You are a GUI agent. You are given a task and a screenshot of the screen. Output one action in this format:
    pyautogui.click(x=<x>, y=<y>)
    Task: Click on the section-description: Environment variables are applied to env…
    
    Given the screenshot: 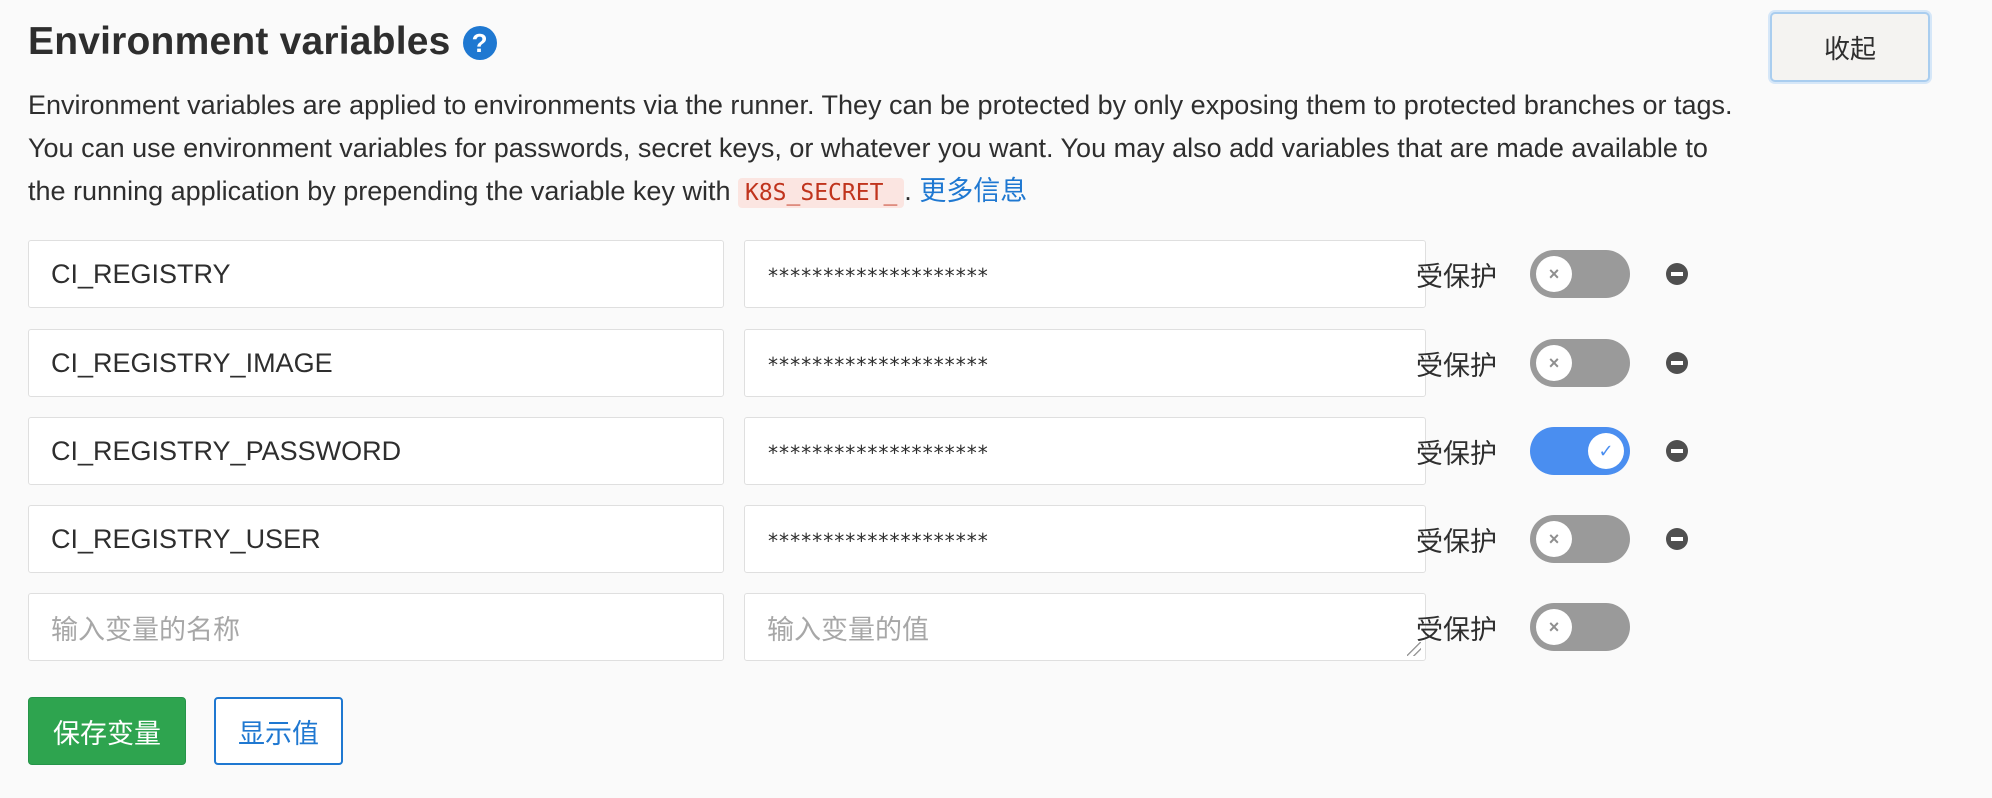 What is the action you would take?
    pyautogui.click(x=888, y=149)
    